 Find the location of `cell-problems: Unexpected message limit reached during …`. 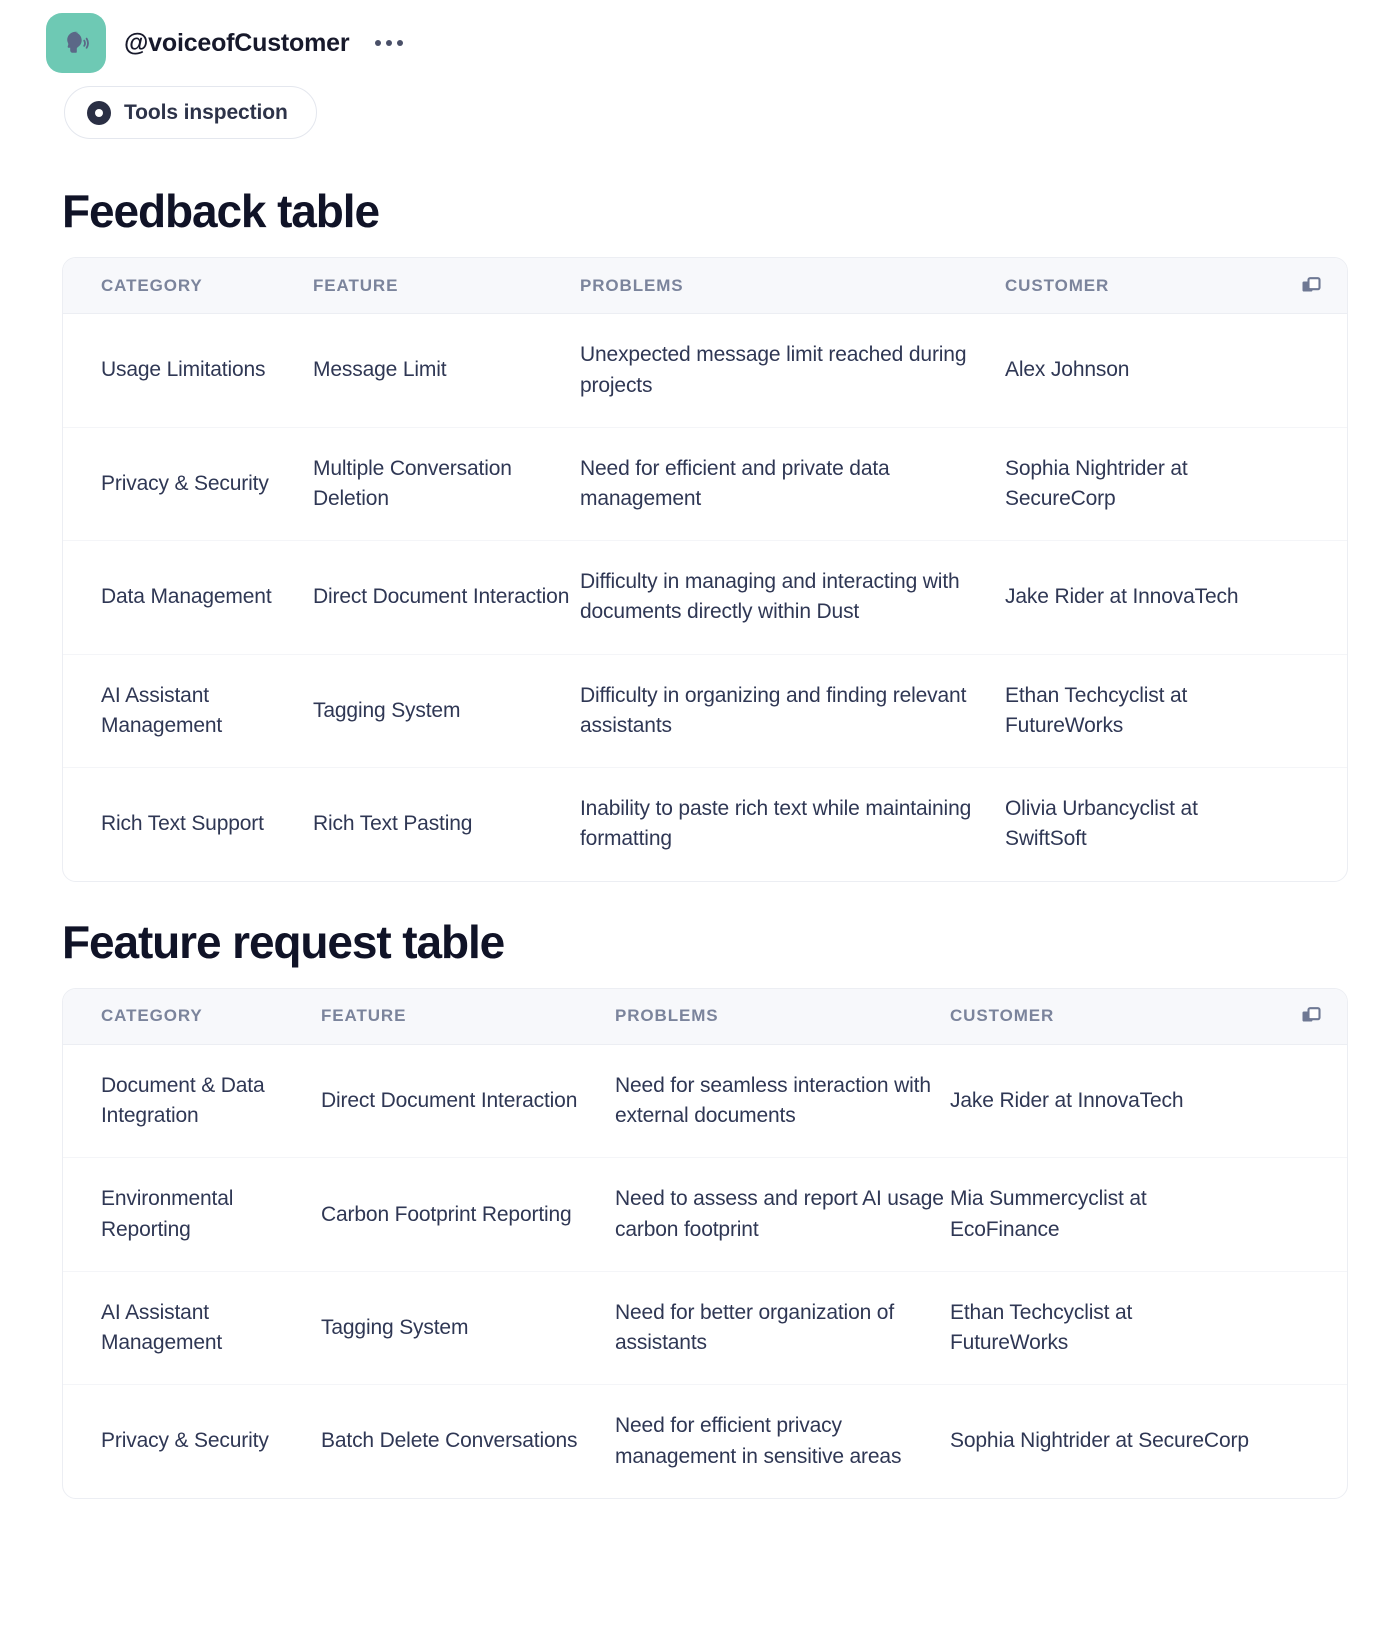

cell-problems: Unexpected message limit reached during … is located at coordinates (773, 370).